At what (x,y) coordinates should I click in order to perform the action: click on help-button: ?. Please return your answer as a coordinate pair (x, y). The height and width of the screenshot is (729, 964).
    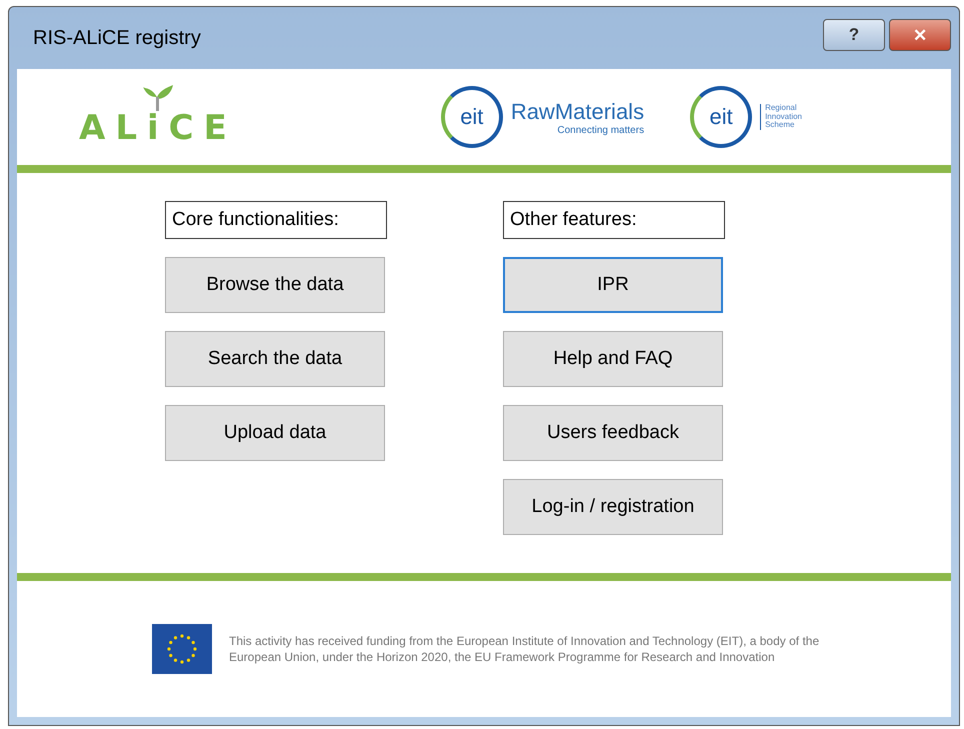
    Looking at the image, I should click on (854, 35).